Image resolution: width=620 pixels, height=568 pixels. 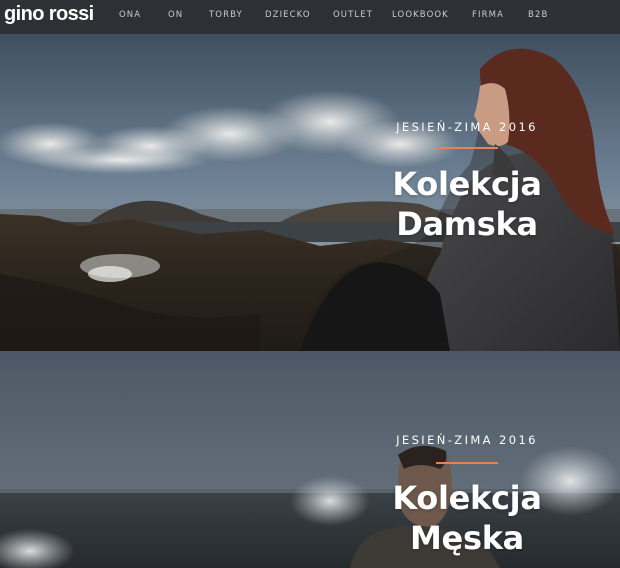 What do you see at coordinates (467, 204) in the screenshot?
I see `collection-title: Kolekcja Damska` at bounding box center [467, 204].